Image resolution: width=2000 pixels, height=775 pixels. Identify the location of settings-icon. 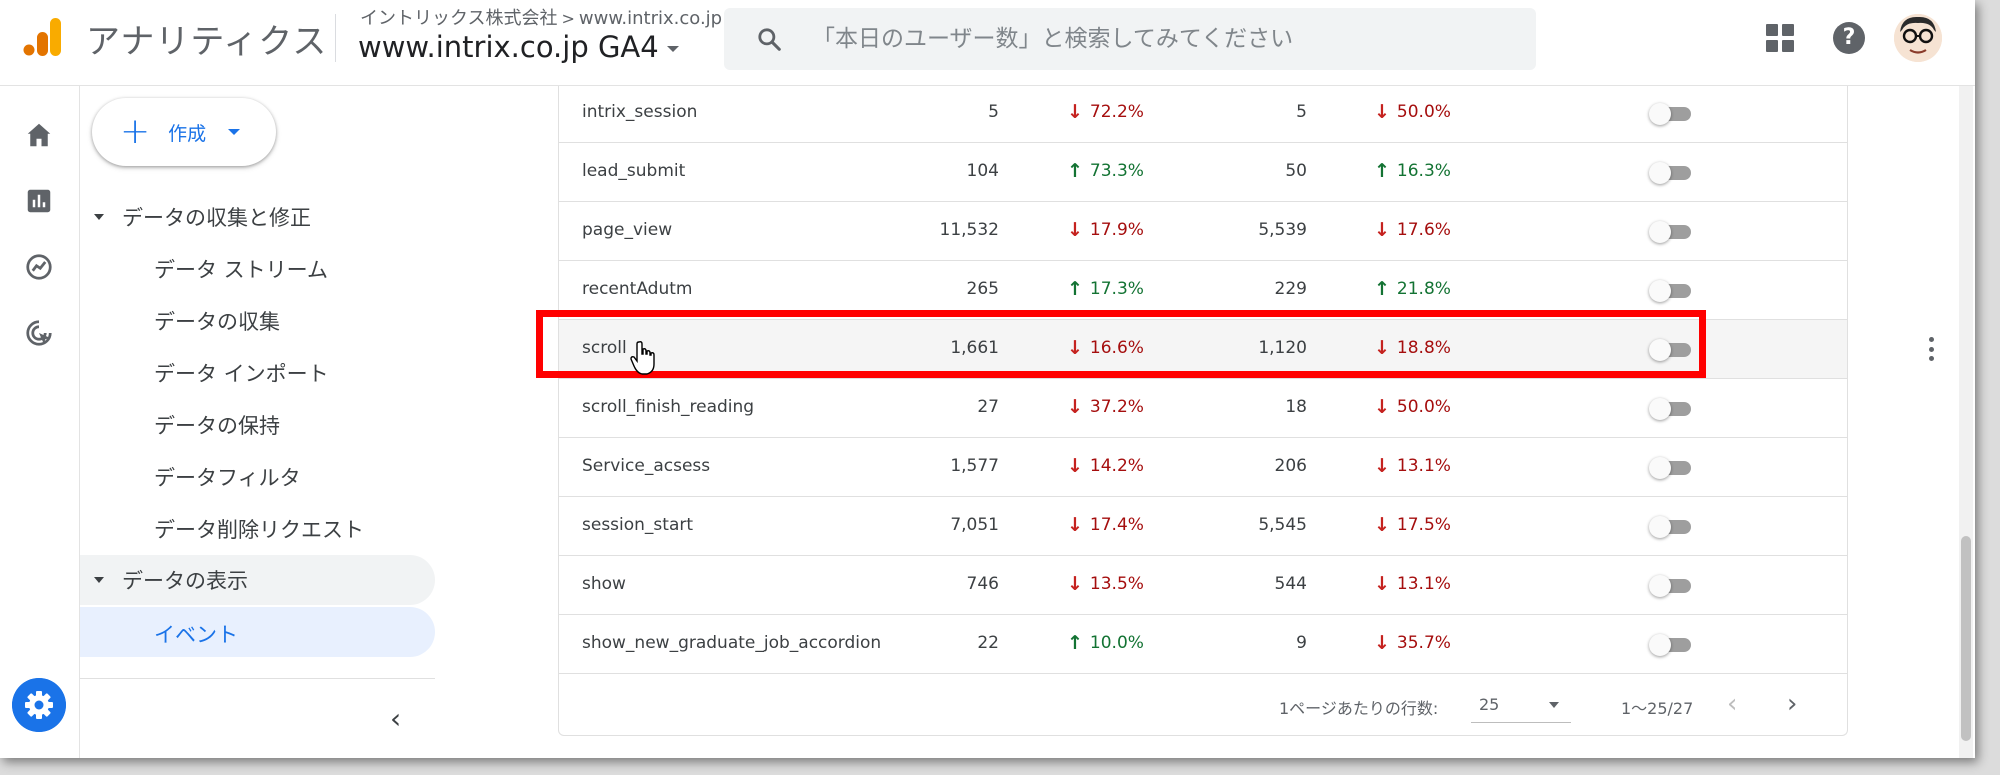
(39, 705).